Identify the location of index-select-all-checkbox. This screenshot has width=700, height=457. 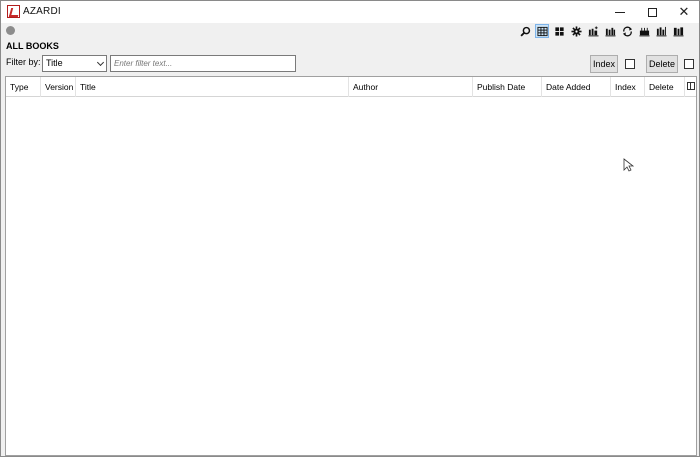
(630, 64).